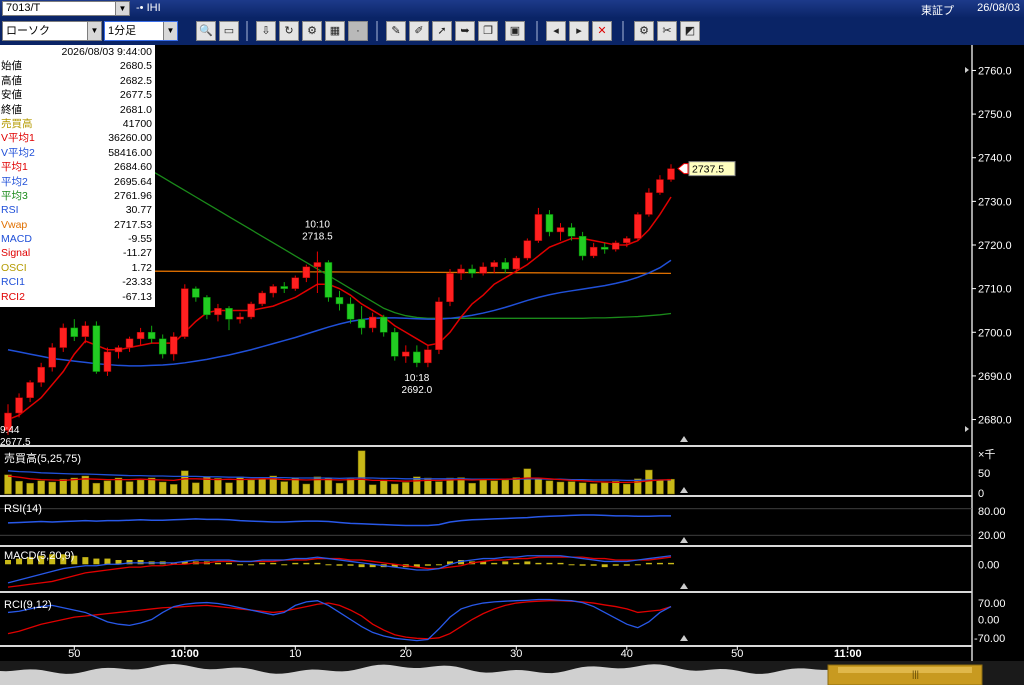 Image resolution: width=1024 pixels, height=685 pixels. Describe the element at coordinates (512, 9) in the screenshot. I see `title-bar: 7013/T ▼ -• IHI 東証プ 26/08/03` at that location.